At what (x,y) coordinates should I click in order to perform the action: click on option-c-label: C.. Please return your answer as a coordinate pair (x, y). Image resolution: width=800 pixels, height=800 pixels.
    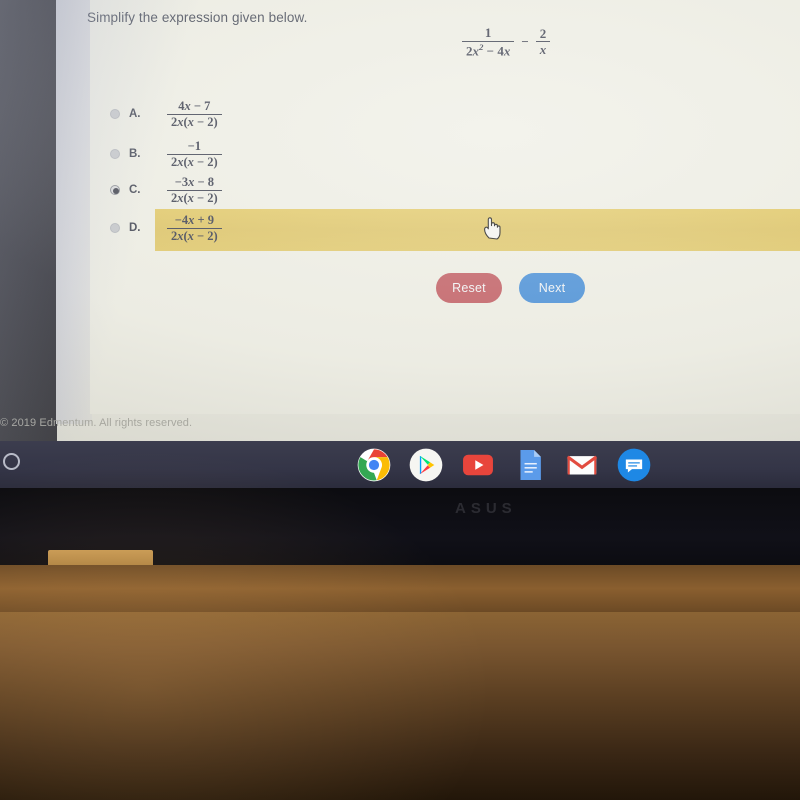
    Looking at the image, I should click on (135, 190).